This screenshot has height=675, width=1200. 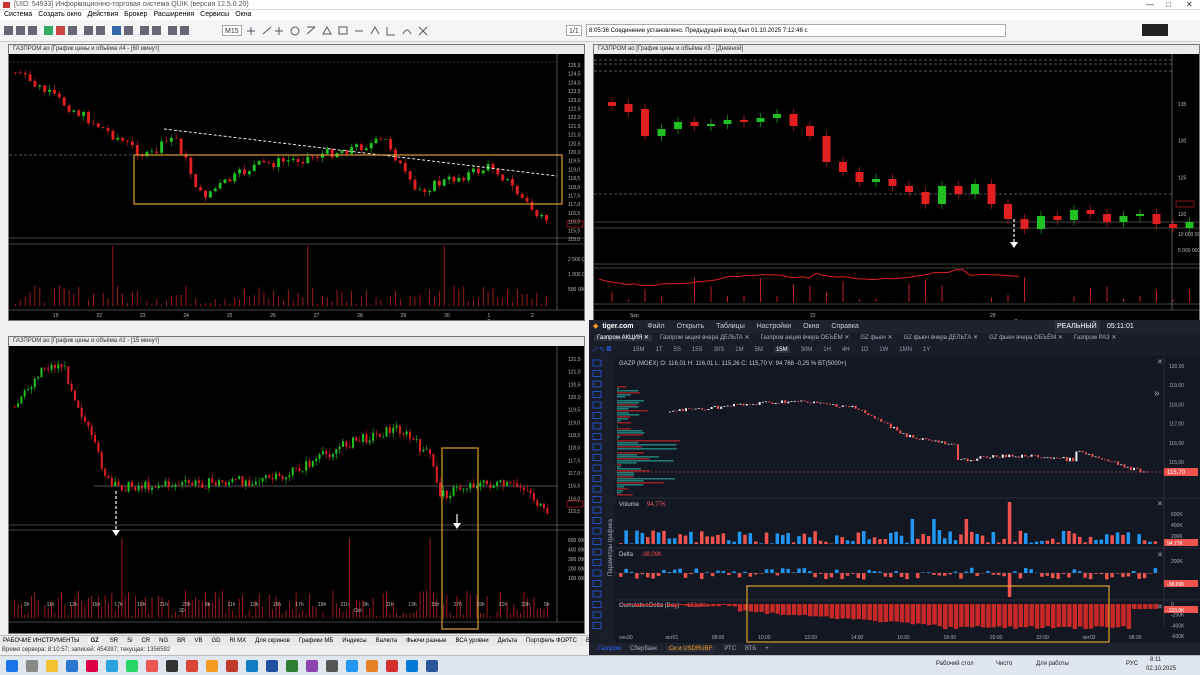 I want to click on workspace-tab: Фьючи разные, so click(x=426, y=641).